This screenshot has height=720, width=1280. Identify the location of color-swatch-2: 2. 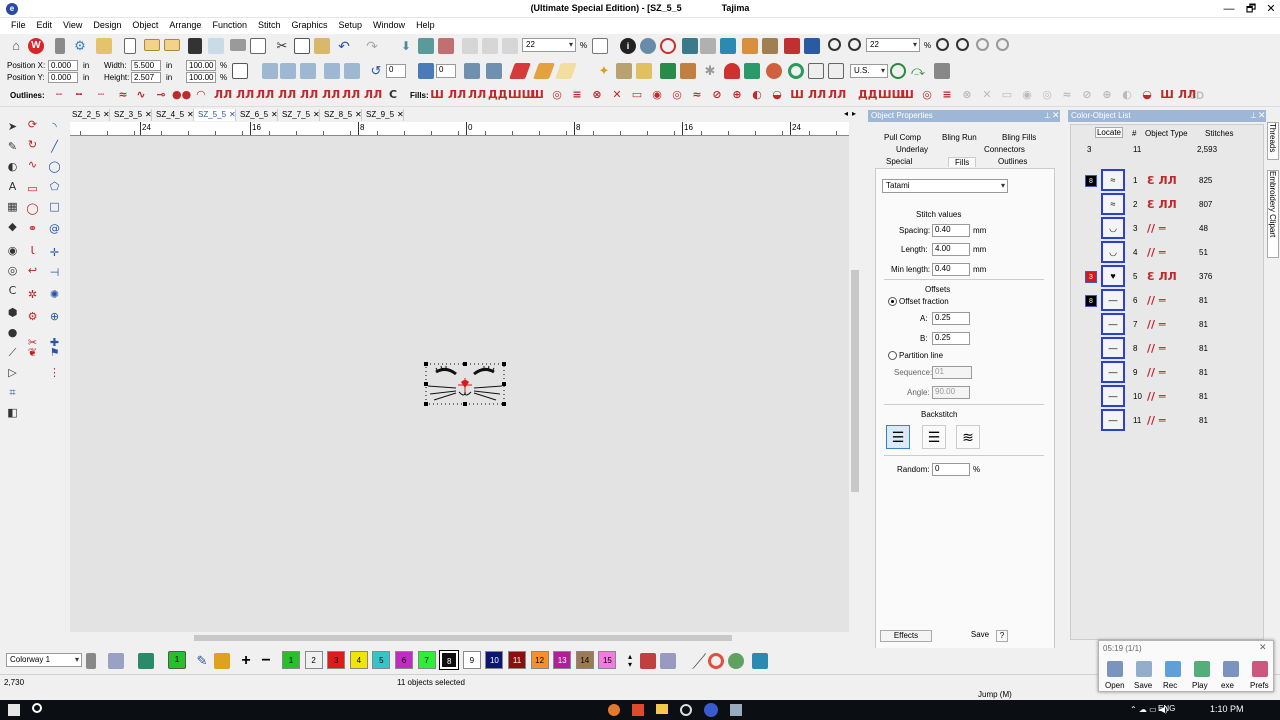
(313, 660).